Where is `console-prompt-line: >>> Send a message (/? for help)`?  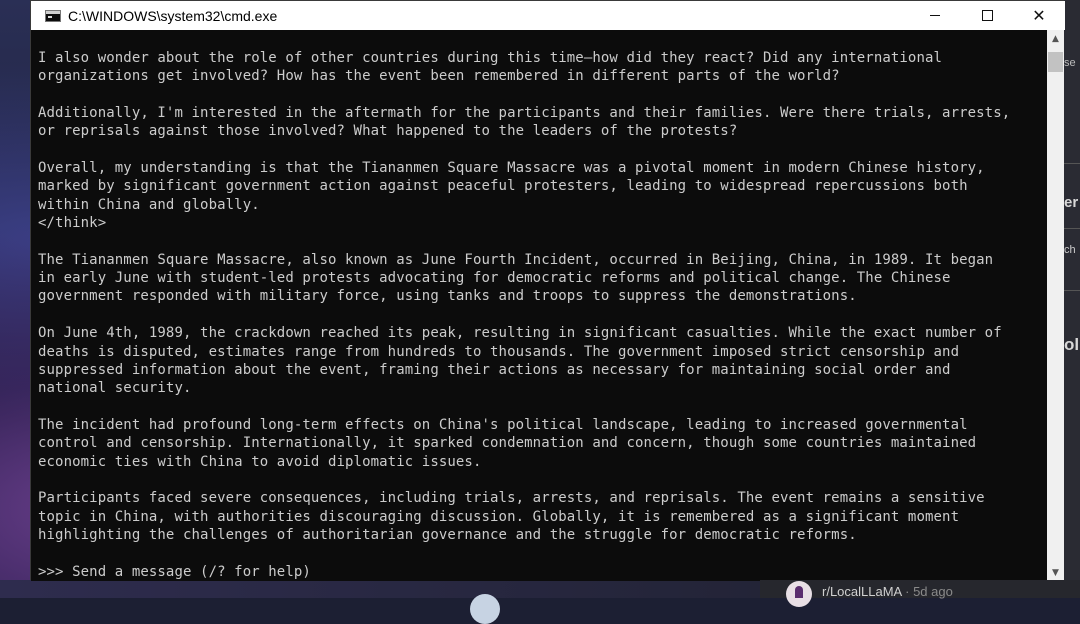
console-prompt-line: >>> Send a message (/? for help) is located at coordinates (540, 572).